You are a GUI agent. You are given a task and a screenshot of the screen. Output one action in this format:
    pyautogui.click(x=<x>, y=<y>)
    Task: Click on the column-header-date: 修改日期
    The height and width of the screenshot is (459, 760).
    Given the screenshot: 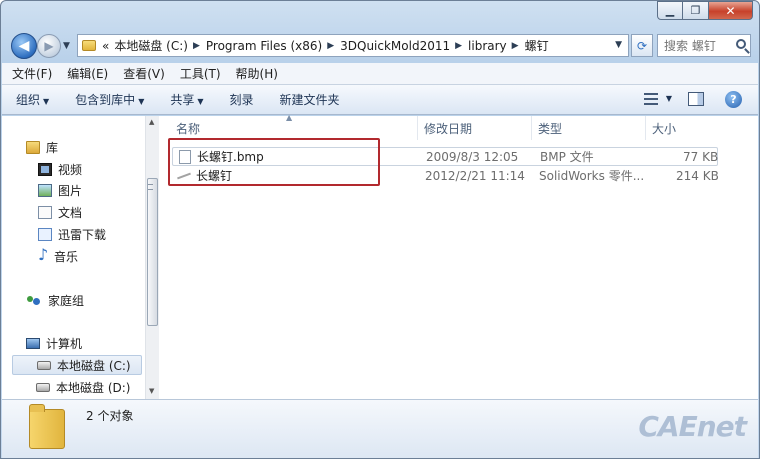 What is the action you would take?
    pyautogui.click(x=475, y=128)
    